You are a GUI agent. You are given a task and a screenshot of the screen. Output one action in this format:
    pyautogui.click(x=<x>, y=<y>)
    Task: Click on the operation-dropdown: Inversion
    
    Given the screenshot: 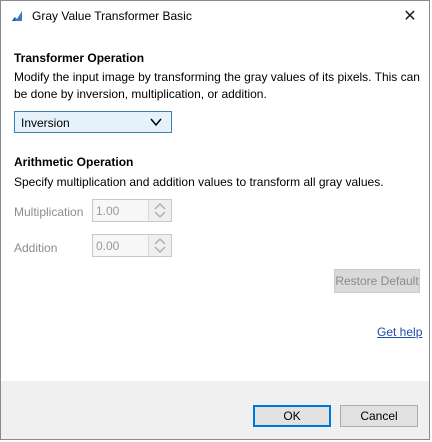 What is the action you would take?
    pyautogui.click(x=93, y=122)
    